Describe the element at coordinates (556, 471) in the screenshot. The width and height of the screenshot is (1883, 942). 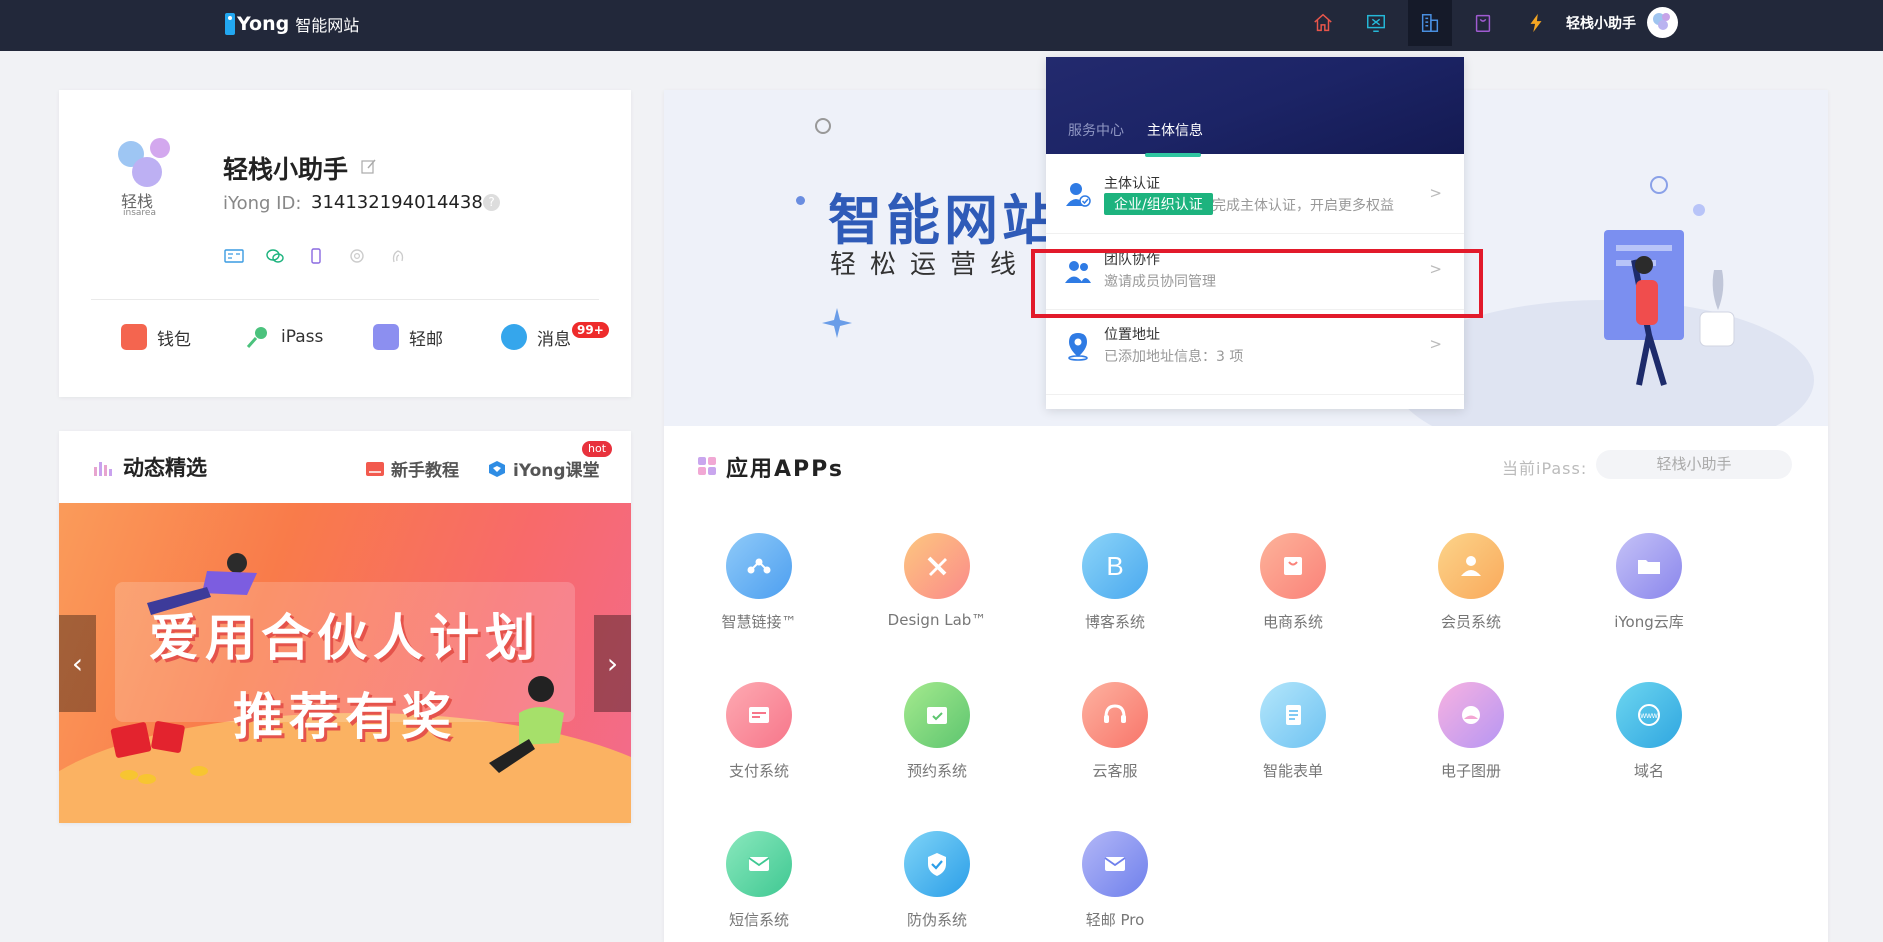
I see `classroom-label: iYong课堂` at that location.